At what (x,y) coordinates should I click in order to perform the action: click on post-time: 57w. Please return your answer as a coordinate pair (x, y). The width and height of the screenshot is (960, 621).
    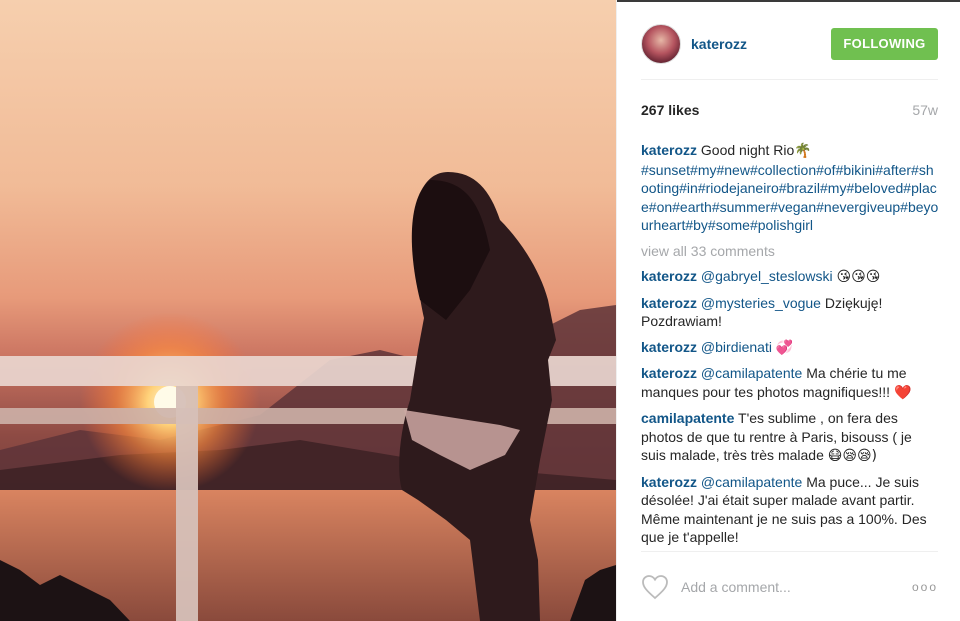
    Looking at the image, I should click on (925, 112).